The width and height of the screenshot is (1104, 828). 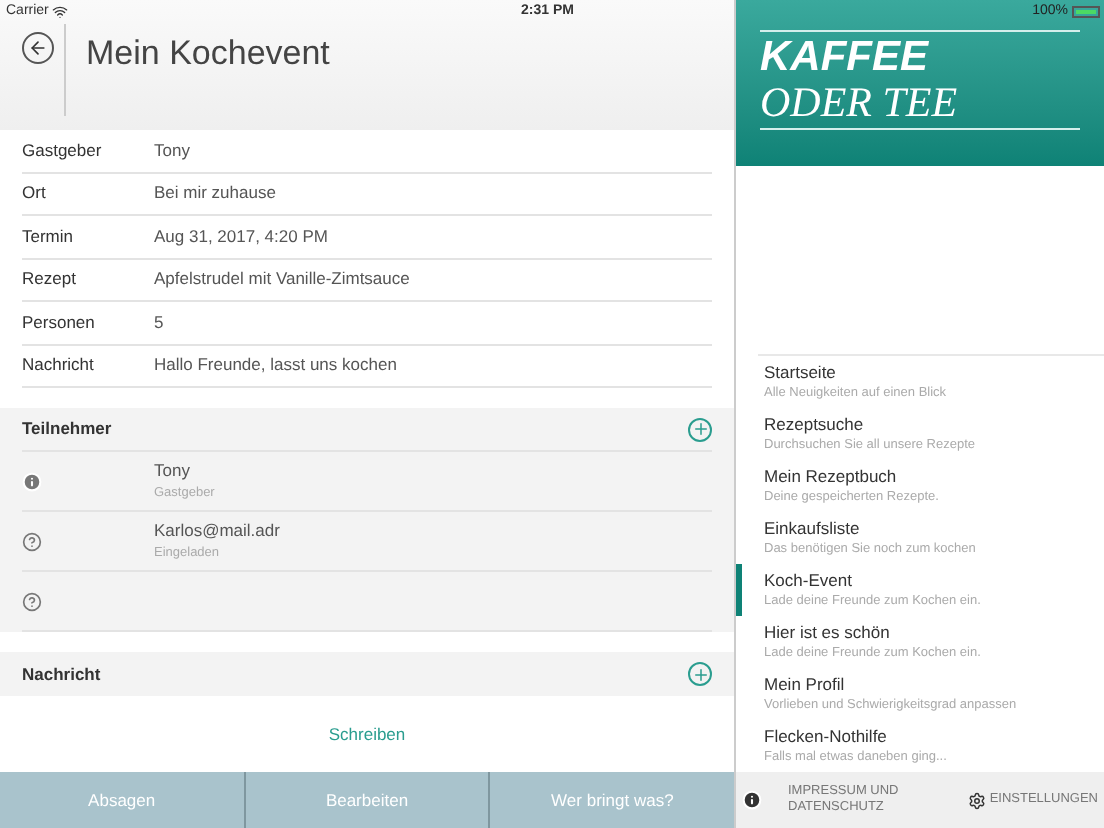 What do you see at coordinates (976, 800) in the screenshot?
I see `settings-icon` at bounding box center [976, 800].